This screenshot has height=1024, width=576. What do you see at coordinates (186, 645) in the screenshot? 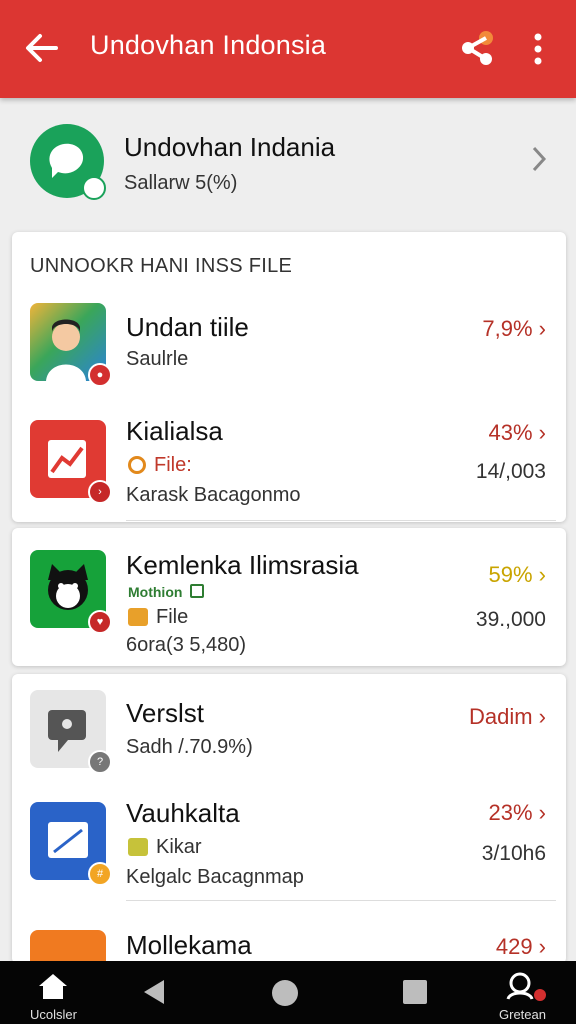
I see `item-detail: 6ora(3 5,480)` at bounding box center [186, 645].